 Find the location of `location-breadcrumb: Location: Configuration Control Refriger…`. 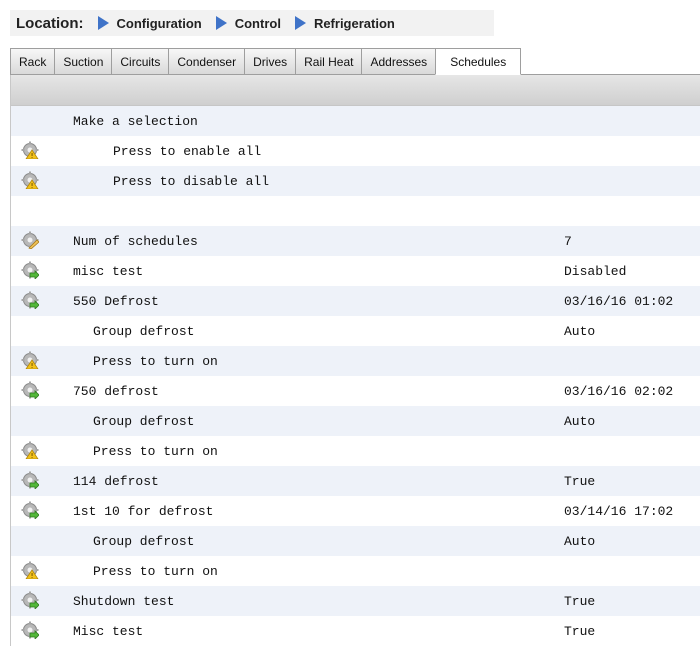

location-breadcrumb: Location: Configuration Control Refriger… is located at coordinates (252, 23).